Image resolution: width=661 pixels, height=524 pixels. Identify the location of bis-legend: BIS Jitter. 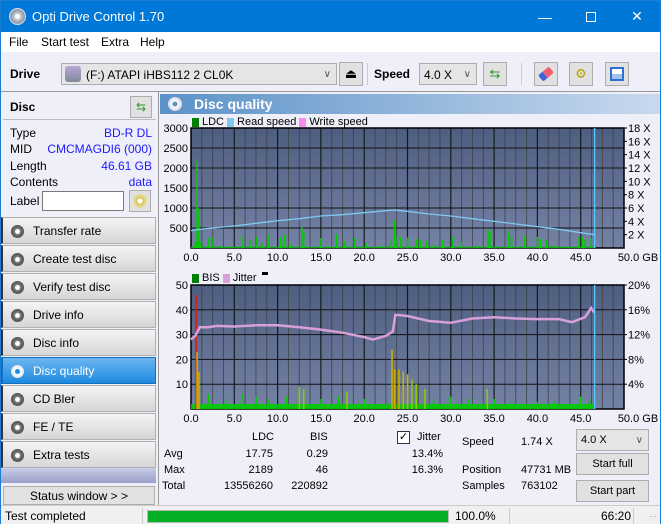
(230, 278).